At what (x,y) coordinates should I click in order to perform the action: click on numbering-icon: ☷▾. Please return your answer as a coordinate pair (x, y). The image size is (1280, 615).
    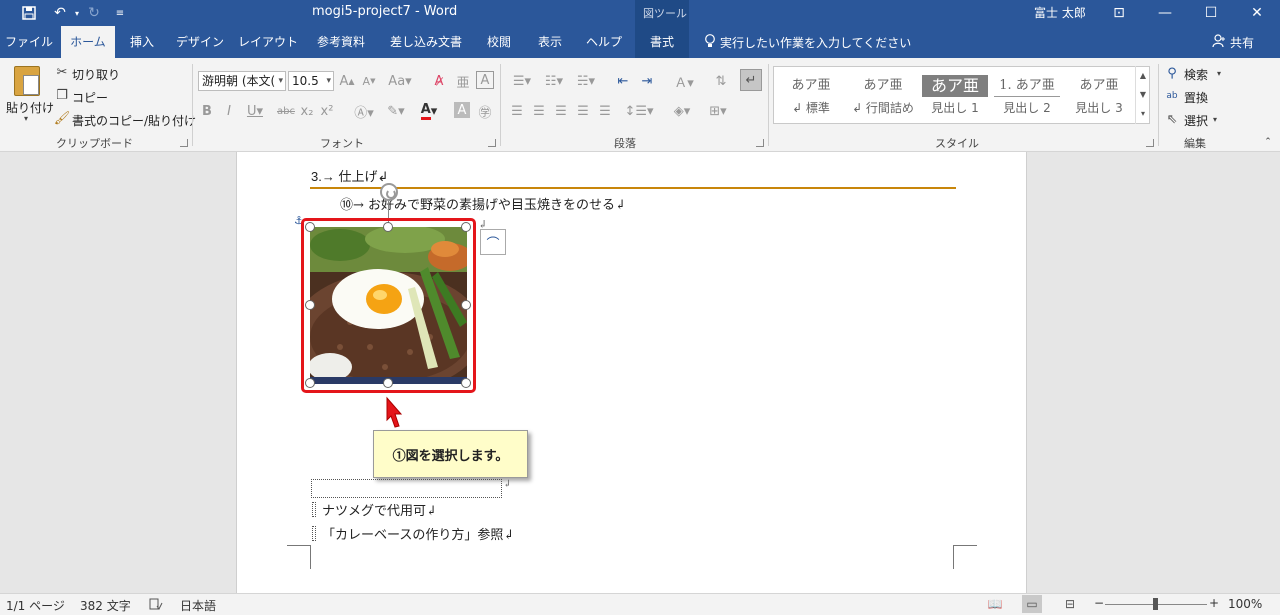
    Looking at the image, I should click on (554, 81).